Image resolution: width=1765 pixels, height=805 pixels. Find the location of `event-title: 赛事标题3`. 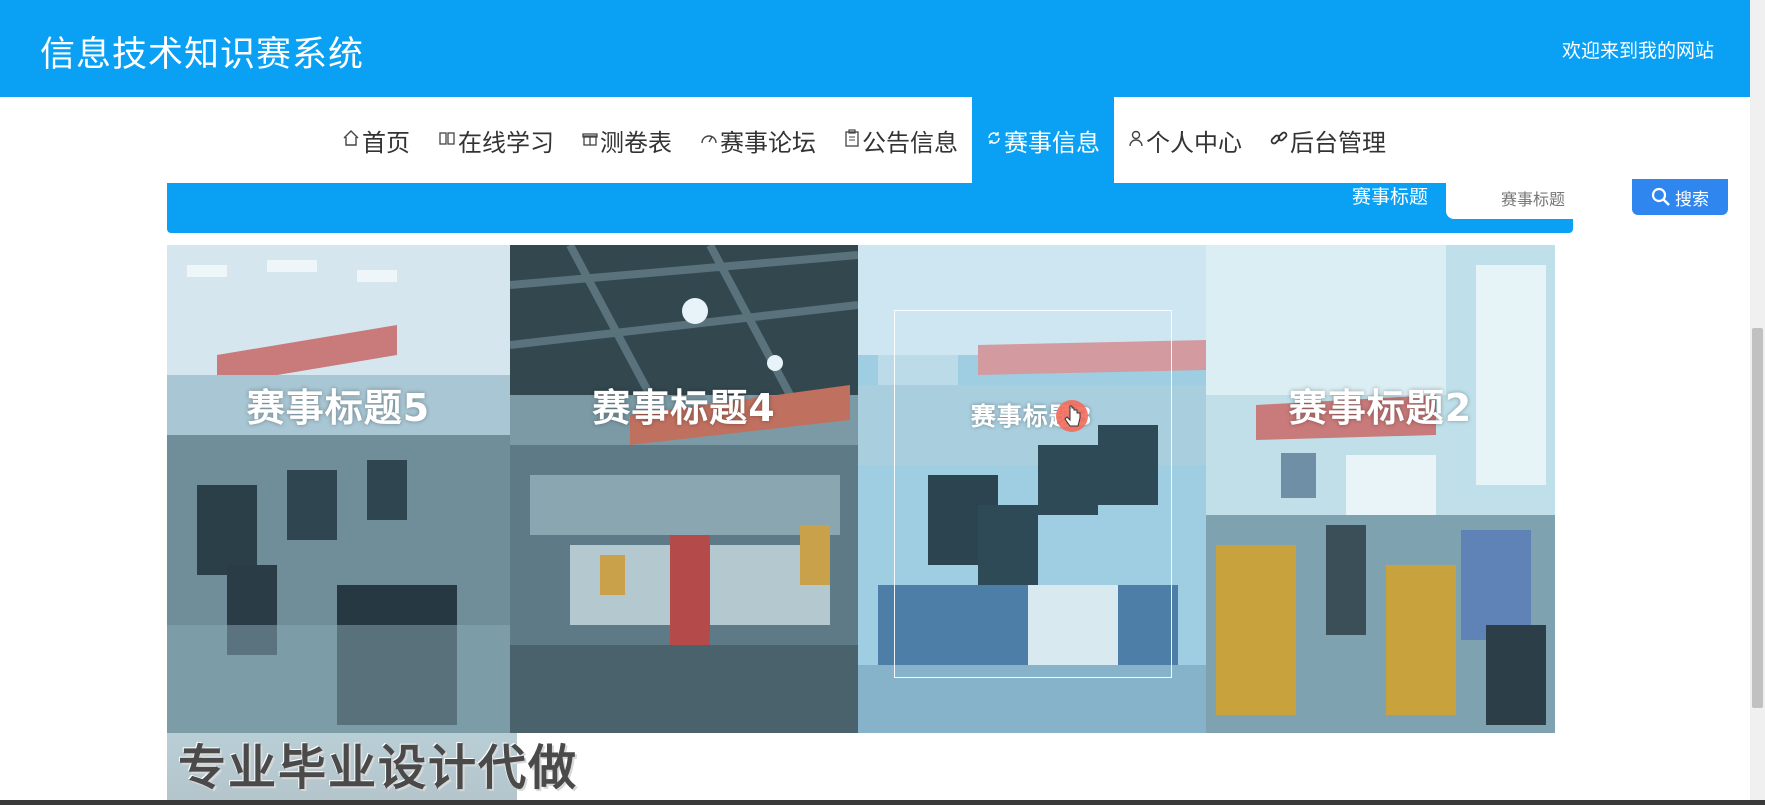

event-title: 赛事标题3 is located at coordinates (1032, 416).